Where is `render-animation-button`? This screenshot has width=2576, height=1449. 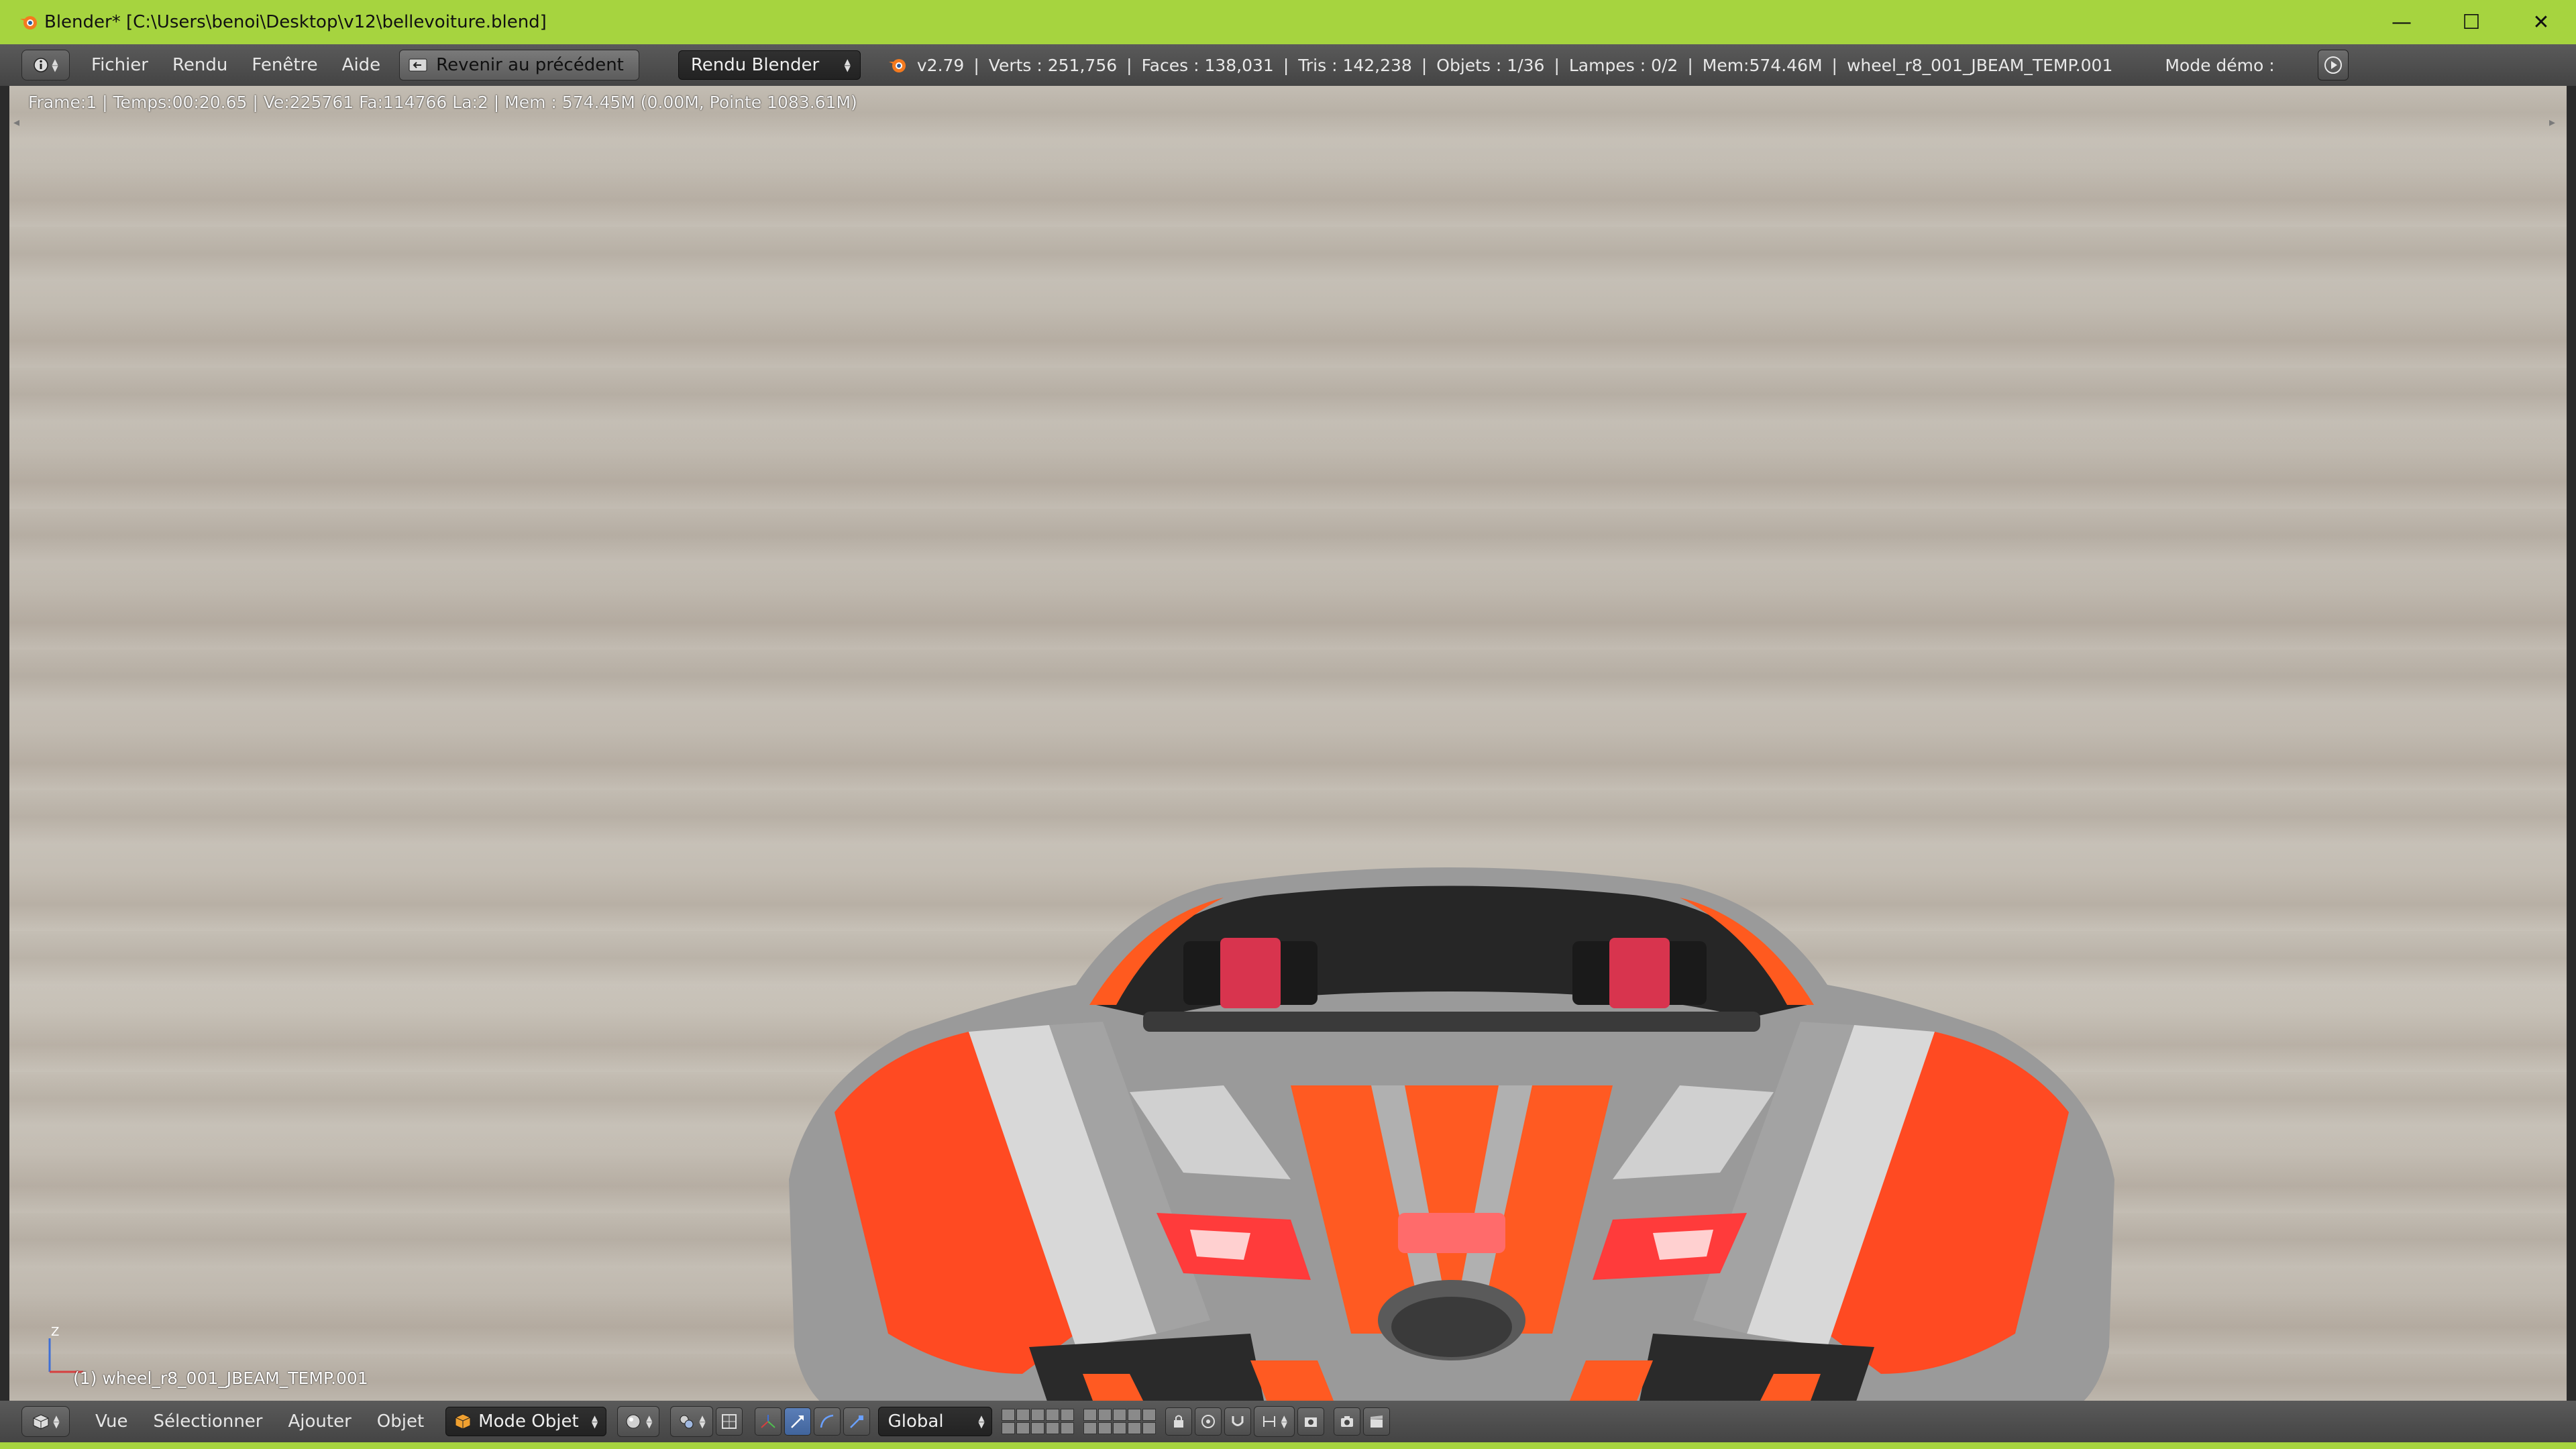 render-animation-button is located at coordinates (1376, 1421).